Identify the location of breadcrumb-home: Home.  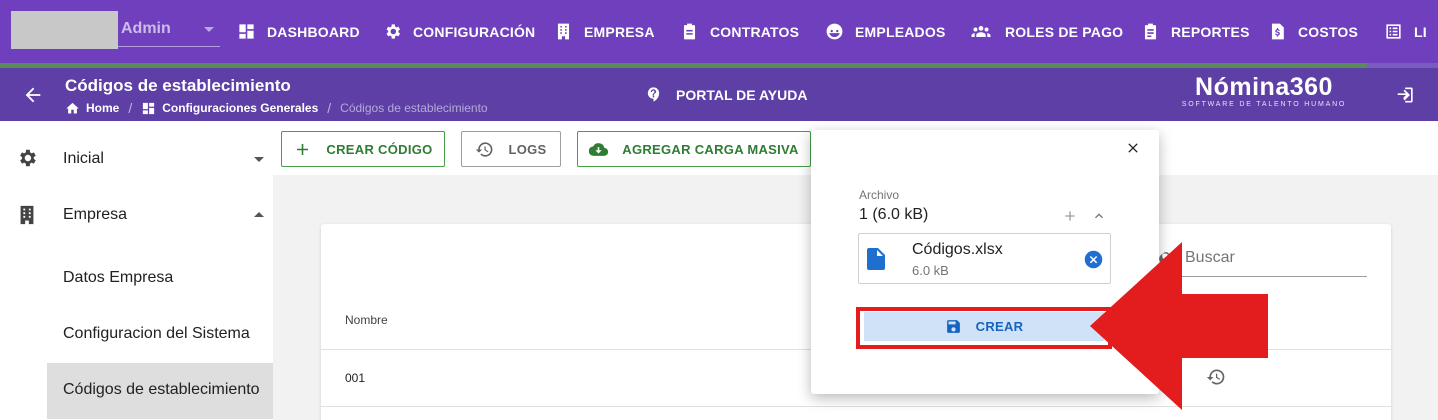
(102, 108).